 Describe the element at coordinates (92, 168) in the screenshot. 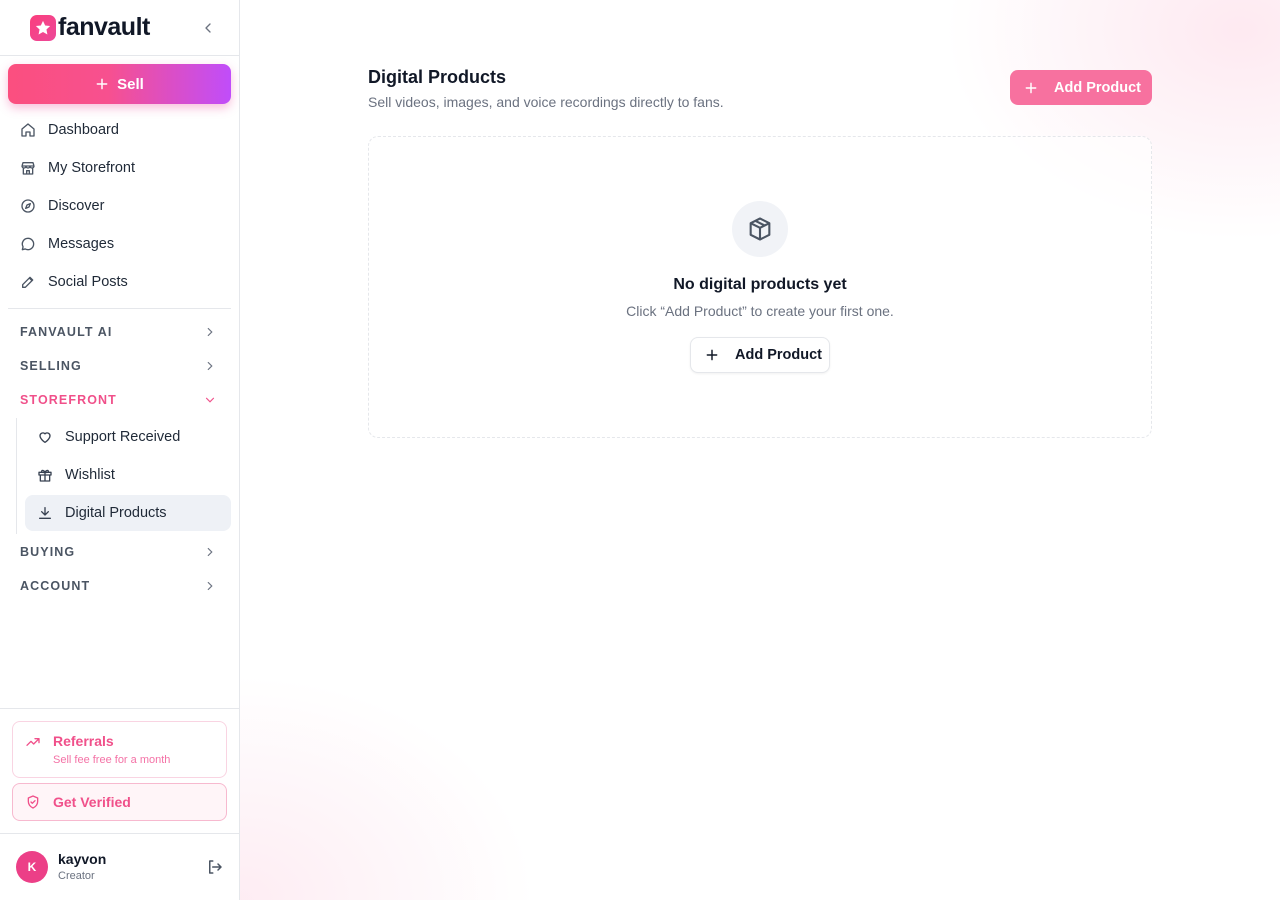

I see `nav-label: My Storefront` at that location.